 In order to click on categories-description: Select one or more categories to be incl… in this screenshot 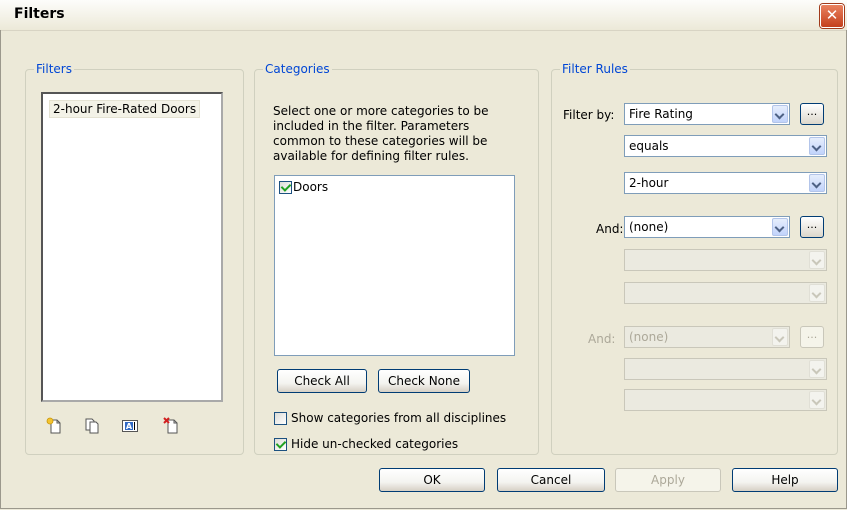, I will do `click(381, 133)`.